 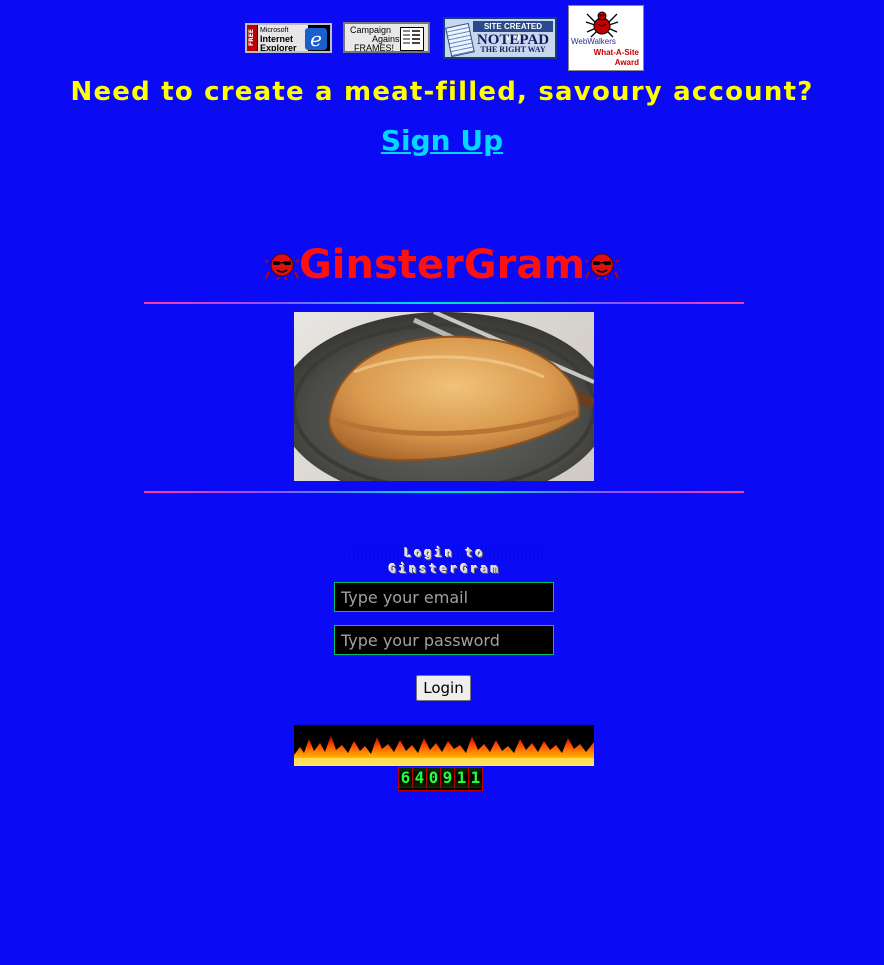 What do you see at coordinates (444, 750) in the screenshot?
I see `flames-icon` at bounding box center [444, 750].